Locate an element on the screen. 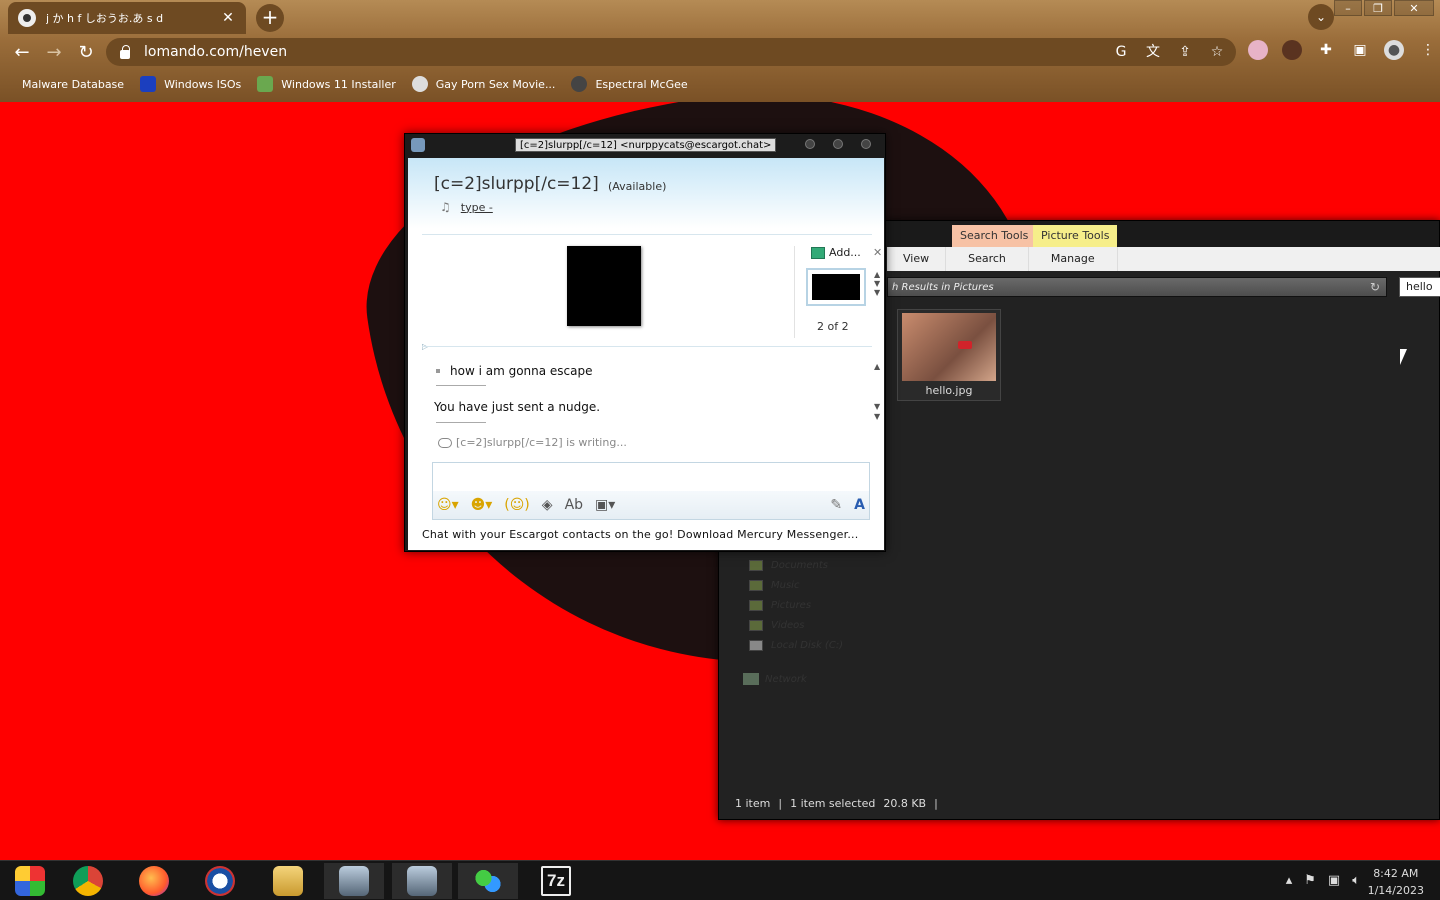 This screenshot has height=900, width=1440. taskbar-chrome is located at coordinates (88, 881).